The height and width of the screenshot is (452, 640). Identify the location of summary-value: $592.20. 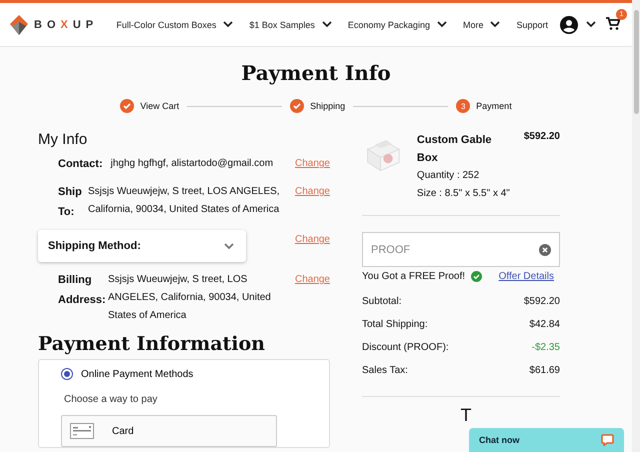
(542, 301).